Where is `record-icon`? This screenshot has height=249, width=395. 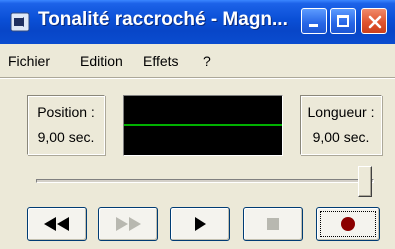
record-icon is located at coordinates (348, 224).